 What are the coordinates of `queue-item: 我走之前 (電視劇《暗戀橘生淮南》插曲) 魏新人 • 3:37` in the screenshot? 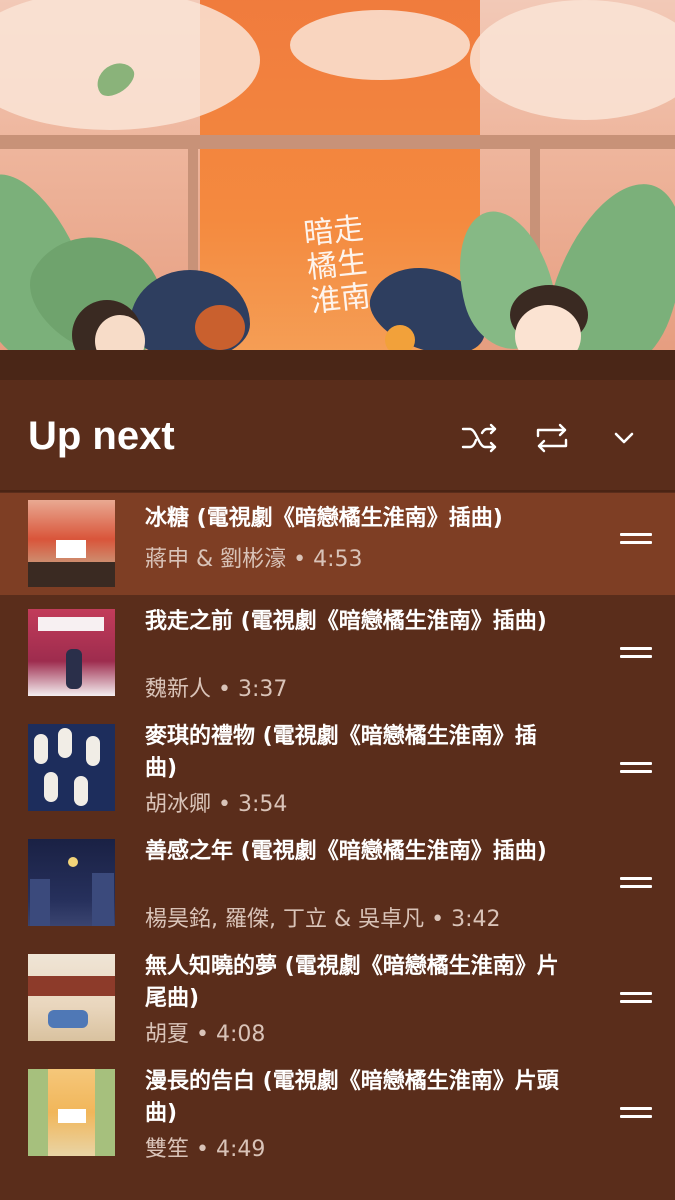 It's located at (337, 665).